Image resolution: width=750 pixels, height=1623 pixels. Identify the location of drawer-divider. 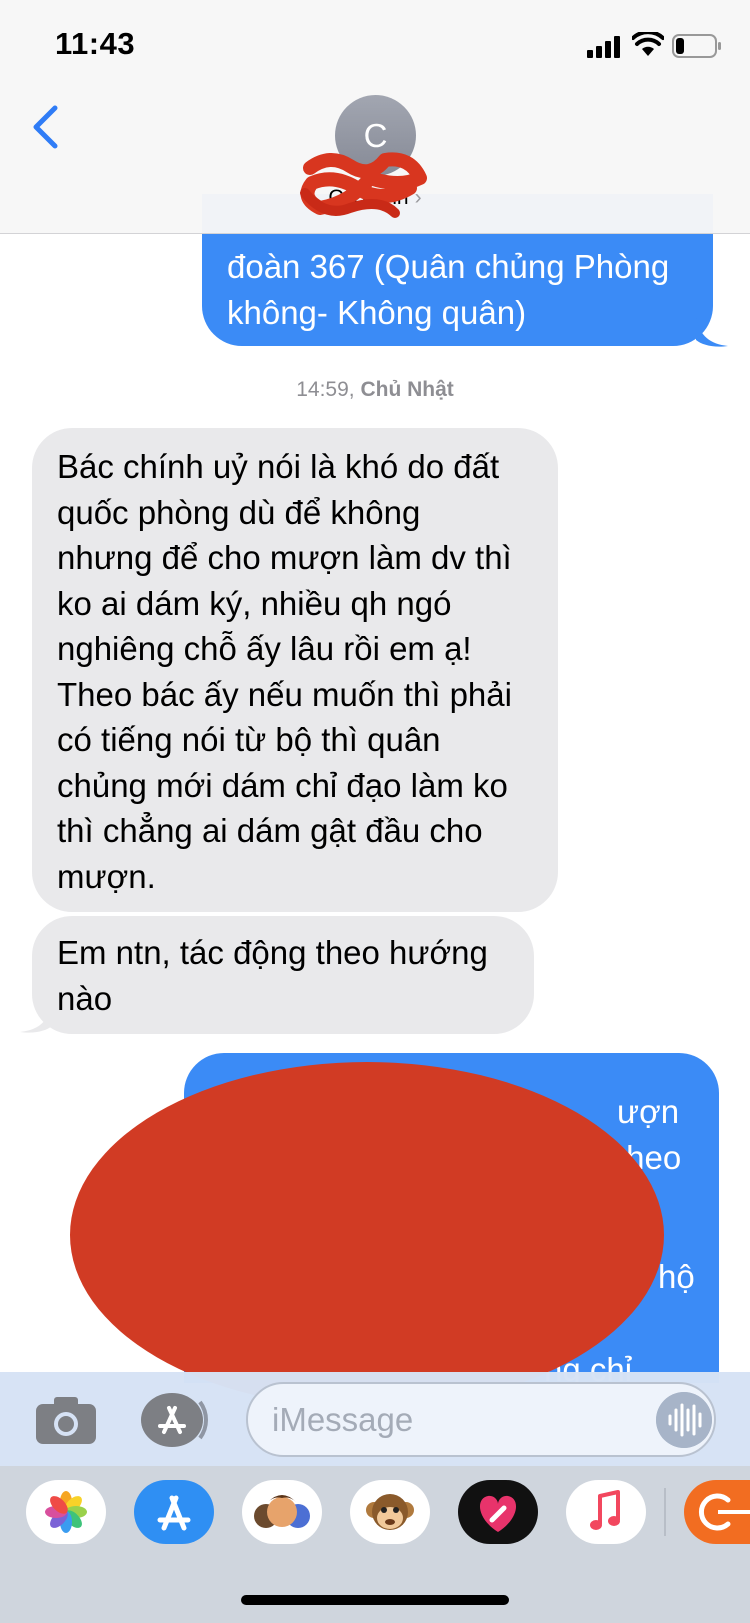
(665, 1512).